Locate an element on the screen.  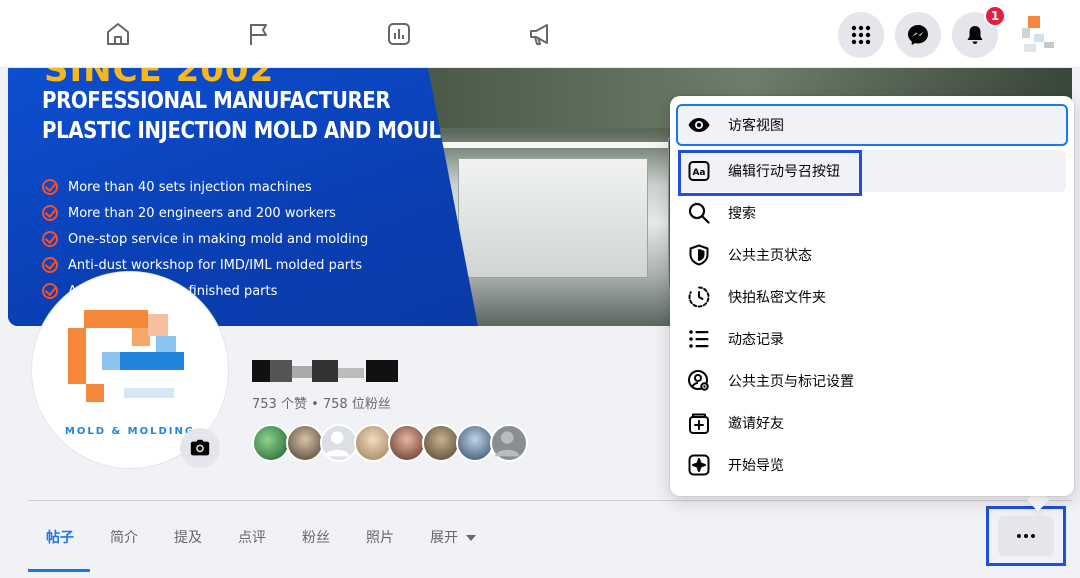
tab-more-label: 展开 is located at coordinates (444, 538).